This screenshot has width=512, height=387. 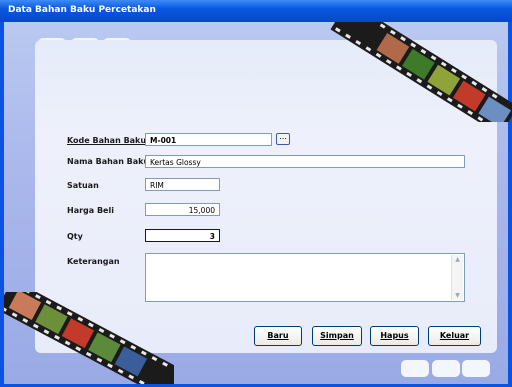 I want to click on harga-input: 15,000, so click(x=182, y=209).